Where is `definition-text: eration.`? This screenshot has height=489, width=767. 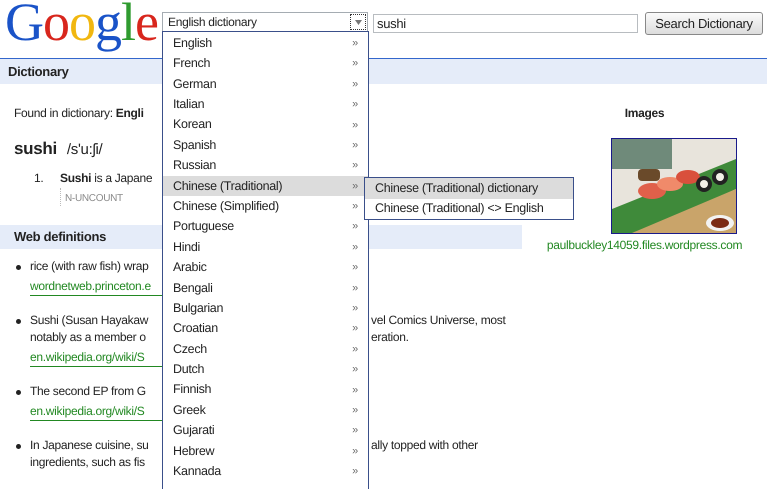
definition-text: eration. is located at coordinates (390, 337).